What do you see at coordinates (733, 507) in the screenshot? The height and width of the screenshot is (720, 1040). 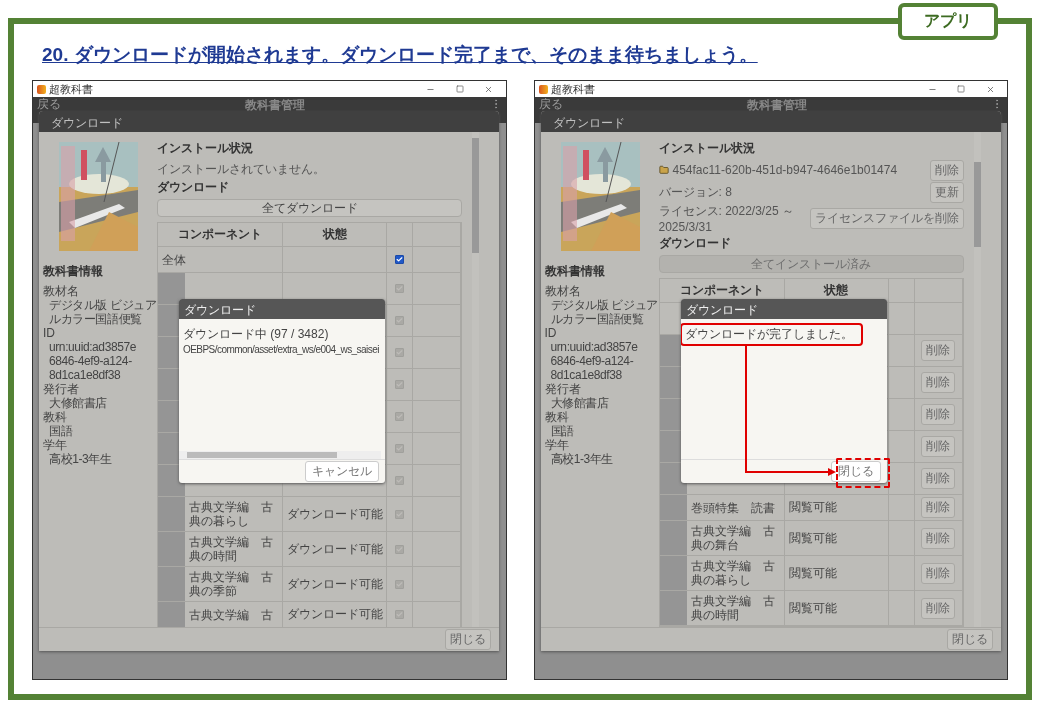 I see `table-cell-text: 巻頭特集 読書` at bounding box center [733, 507].